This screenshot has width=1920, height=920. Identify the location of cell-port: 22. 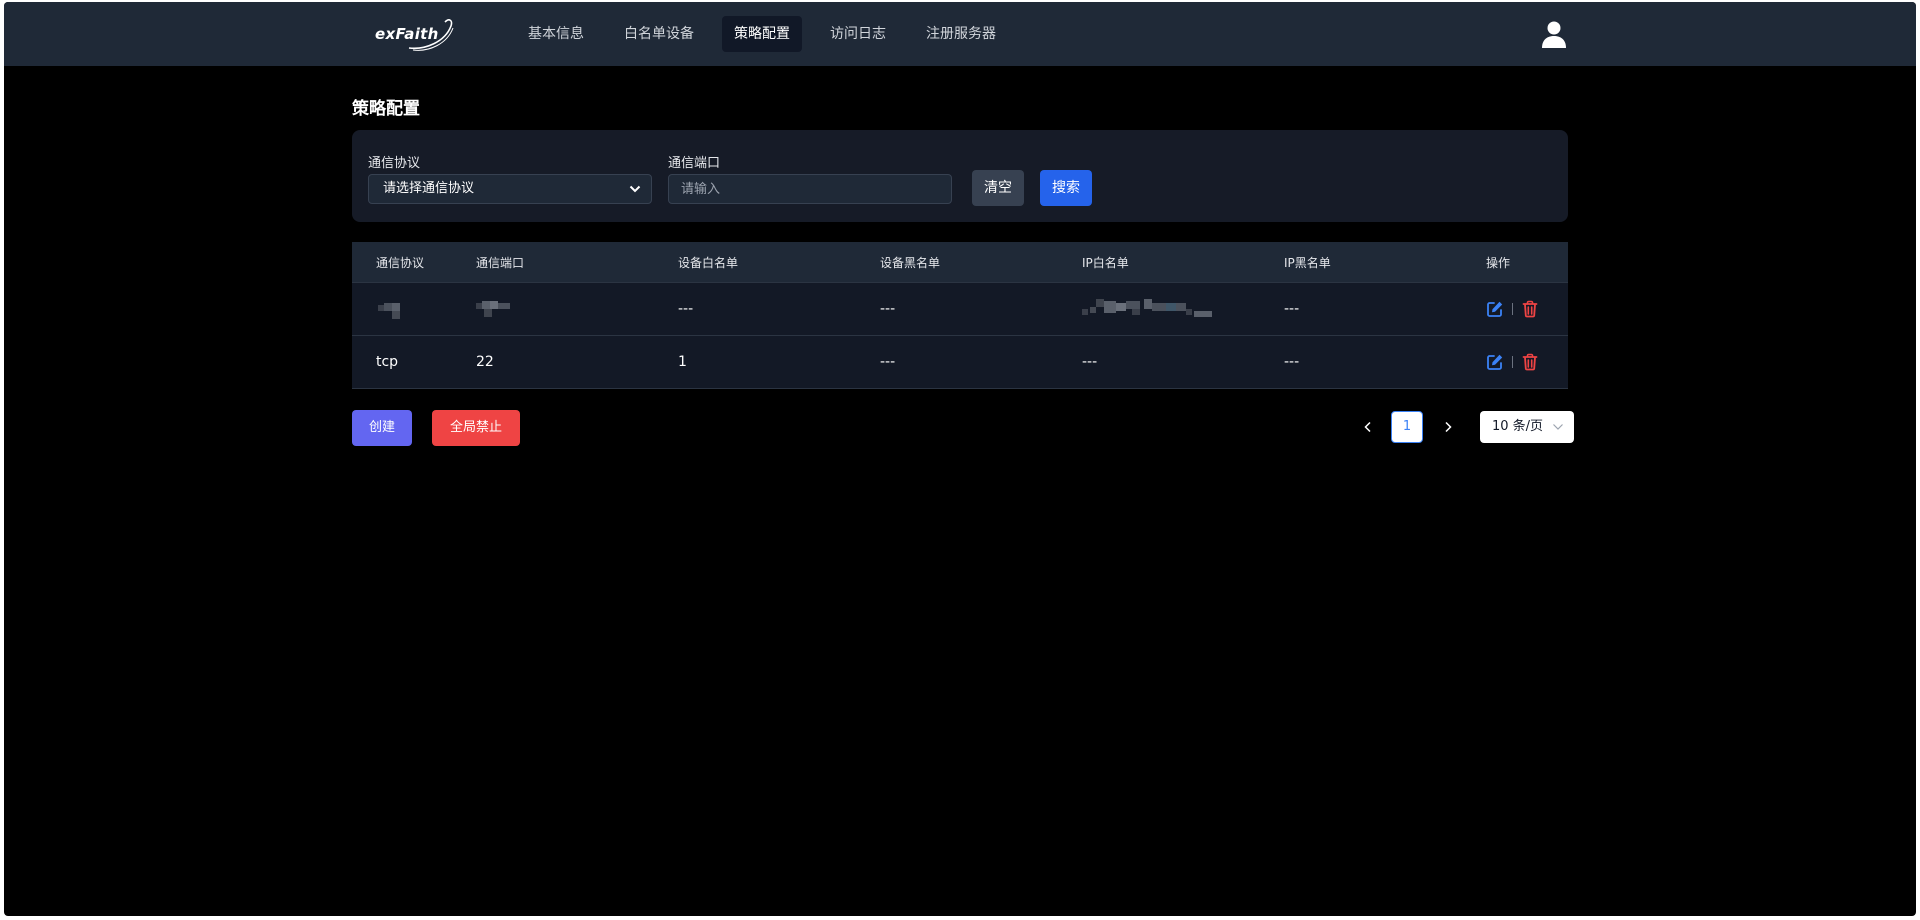
(485, 362).